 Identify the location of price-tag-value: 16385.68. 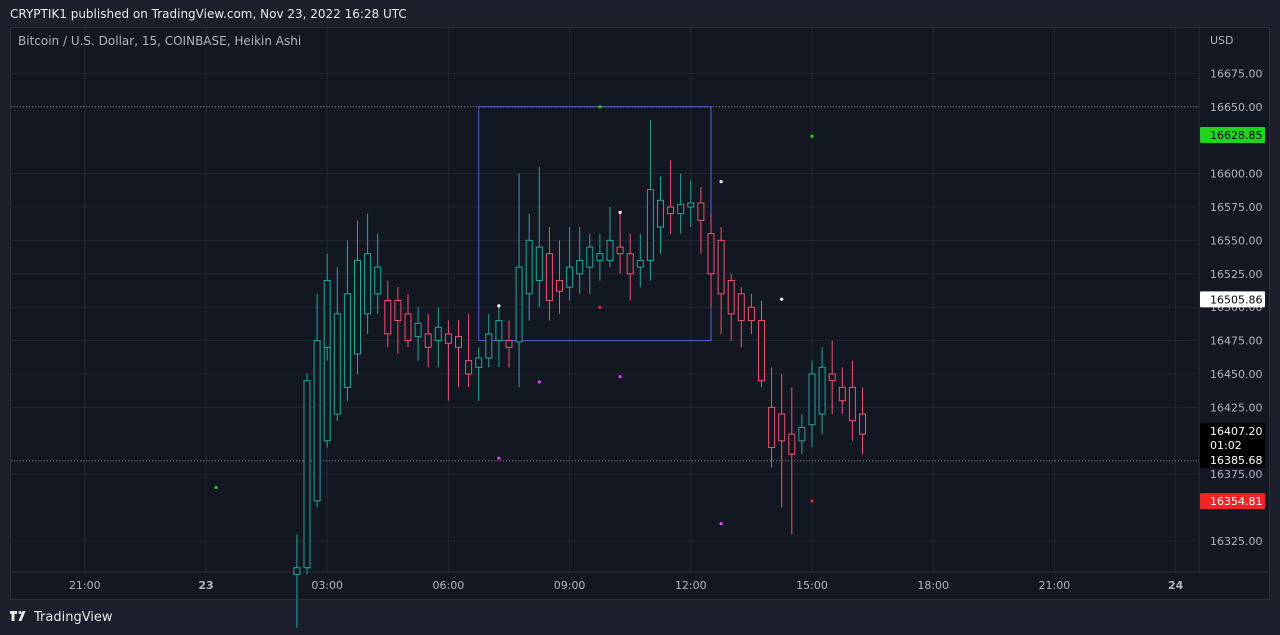
(1236, 460).